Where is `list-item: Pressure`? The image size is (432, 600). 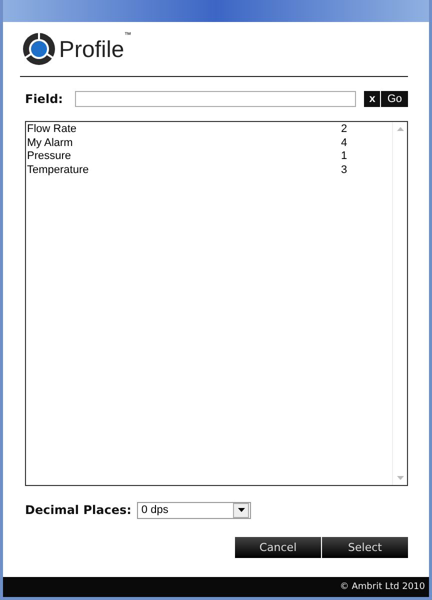 list-item: Pressure is located at coordinates (183, 157).